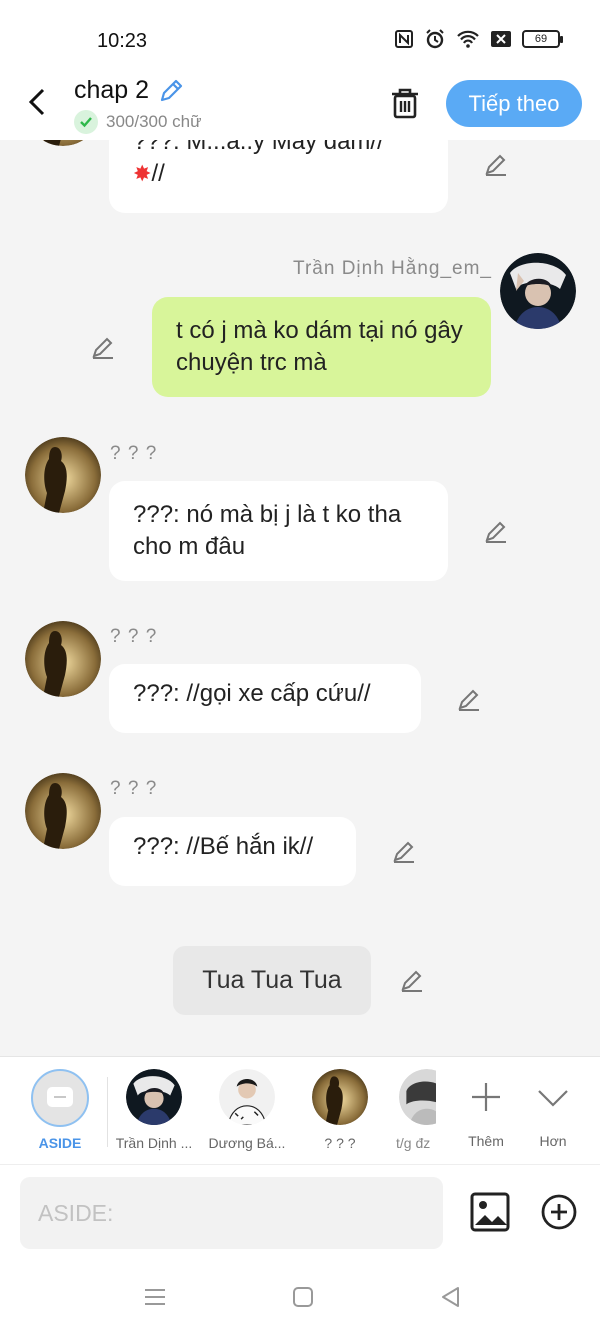  I want to click on word-count: 300/300 chữ, so click(138, 122).